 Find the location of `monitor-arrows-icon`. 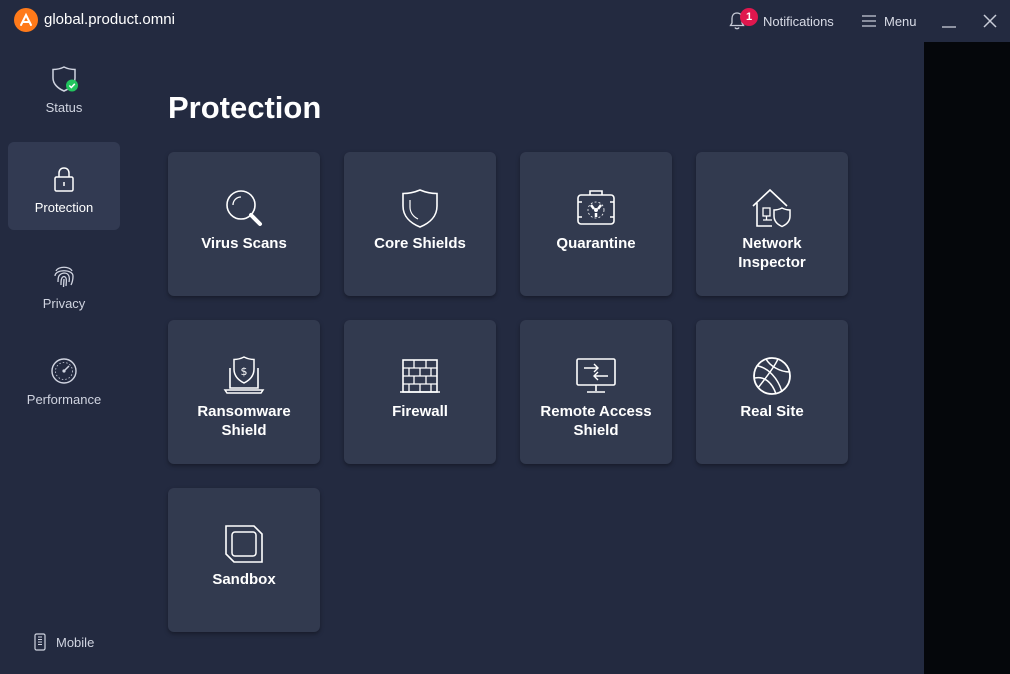

monitor-arrows-icon is located at coordinates (596, 375).